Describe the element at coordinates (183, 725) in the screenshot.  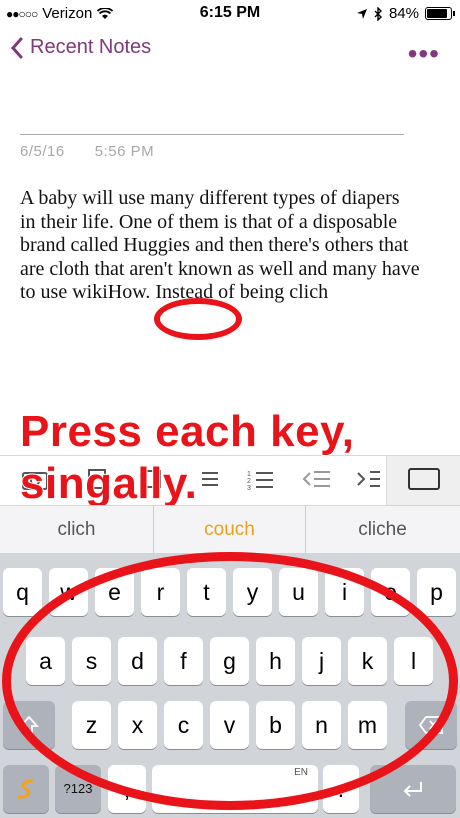
I see `key-c: c` at that location.